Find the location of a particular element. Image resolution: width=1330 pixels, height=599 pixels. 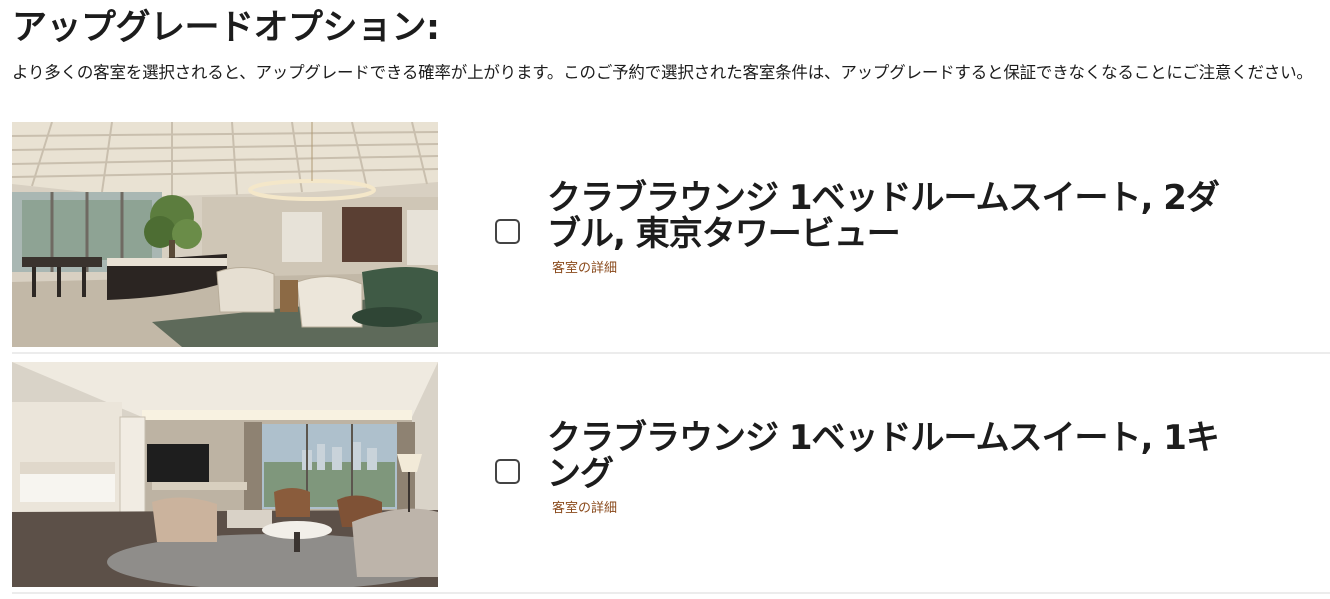

suite-photo-illustration is located at coordinates (225, 474).